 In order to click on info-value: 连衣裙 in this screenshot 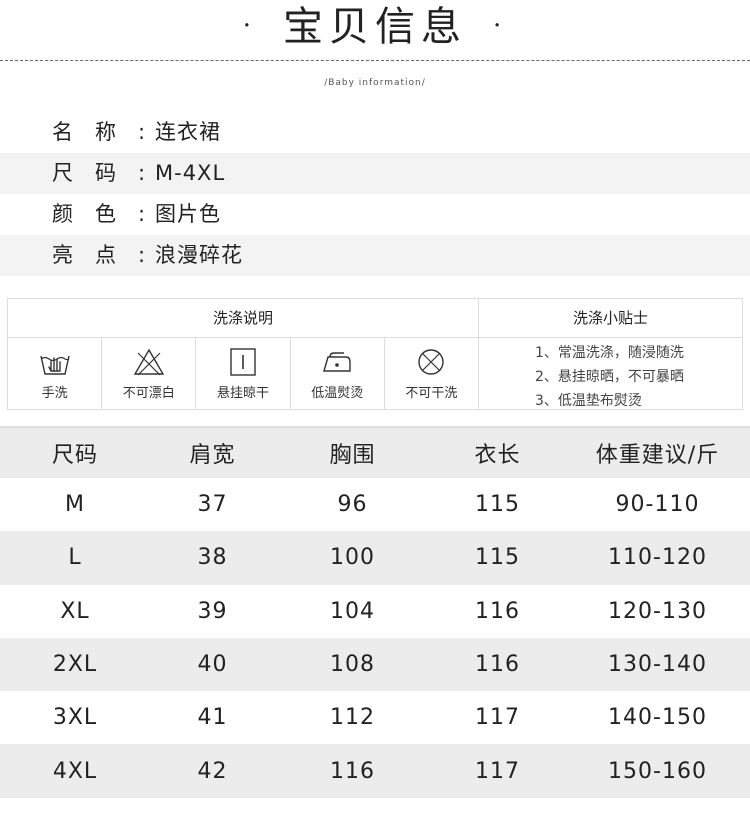, I will do `click(188, 132)`.